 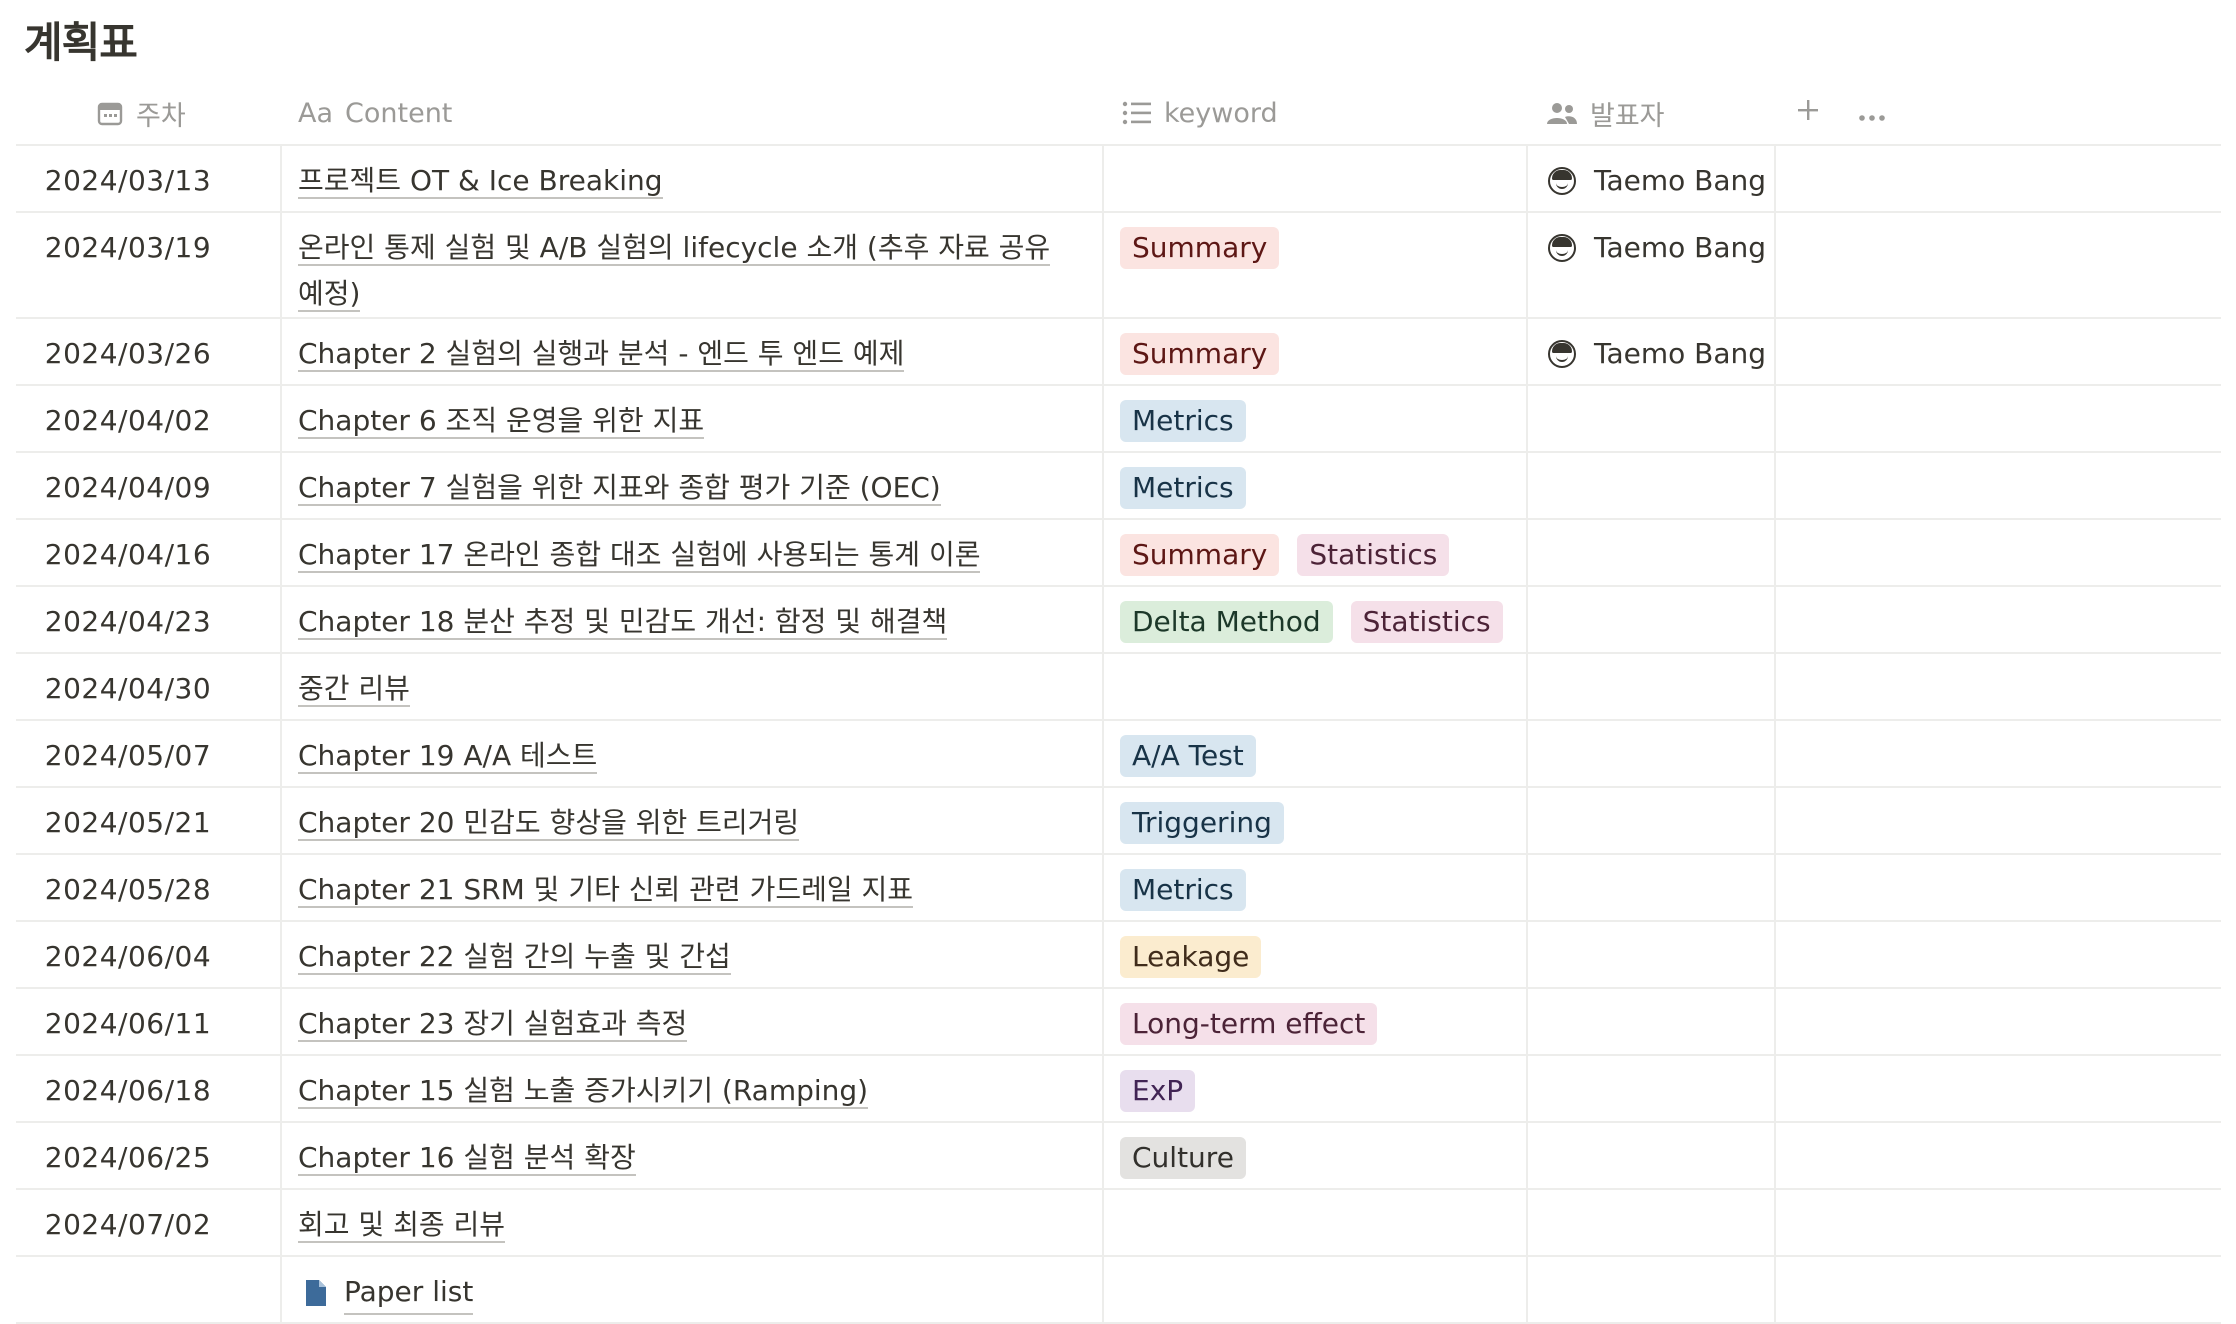 What do you see at coordinates (149, 485) in the screenshot?
I see `date-cell: 2024/04/09` at bounding box center [149, 485].